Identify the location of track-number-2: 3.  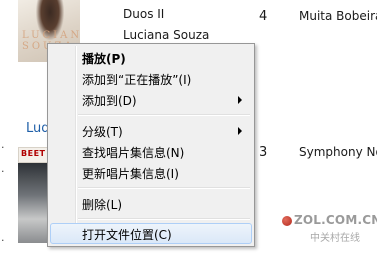
(263, 152).